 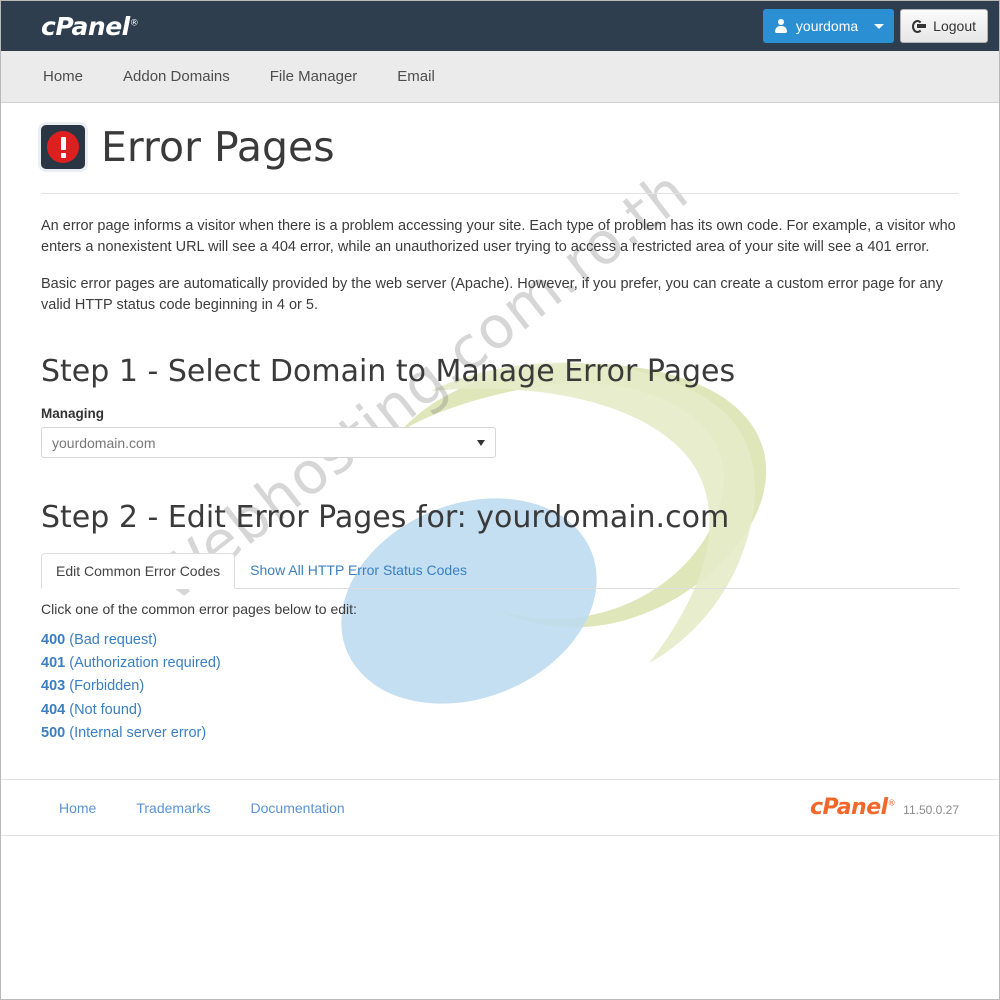 What do you see at coordinates (358, 570) in the screenshot?
I see `tab-show-all-http-error-status-codes: Show All HTTP Error Status Codes` at bounding box center [358, 570].